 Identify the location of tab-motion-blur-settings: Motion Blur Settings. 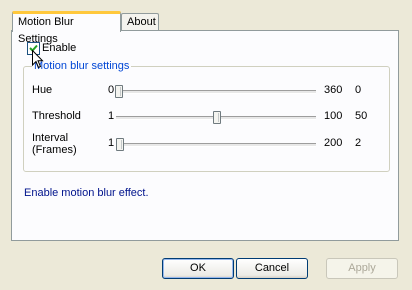
(66, 28).